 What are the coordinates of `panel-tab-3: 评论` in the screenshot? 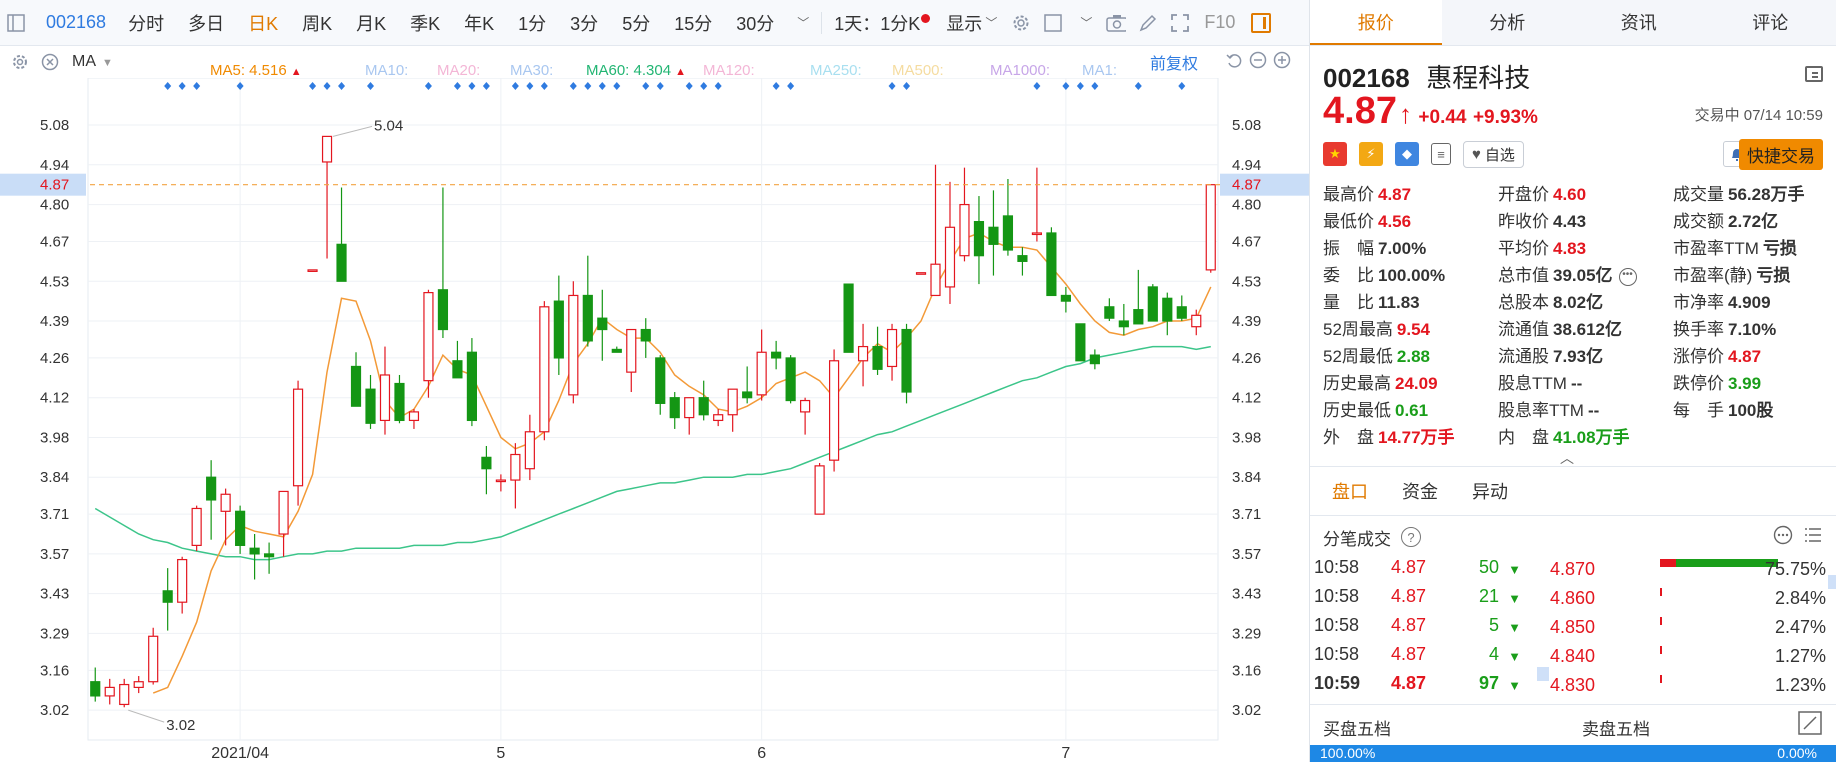 It's located at (1770, 22).